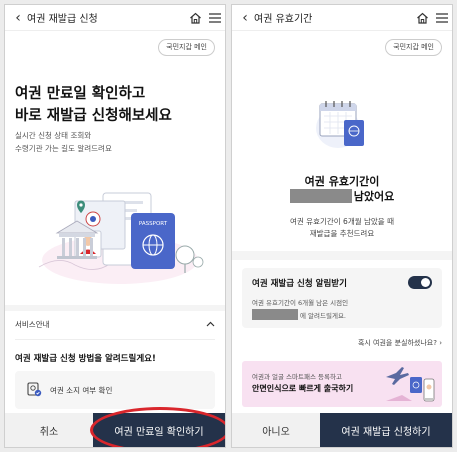 This screenshot has width=457, height=452. I want to click on alert-line-2-suffix: 에 알려드릴게요., so click(323, 315).